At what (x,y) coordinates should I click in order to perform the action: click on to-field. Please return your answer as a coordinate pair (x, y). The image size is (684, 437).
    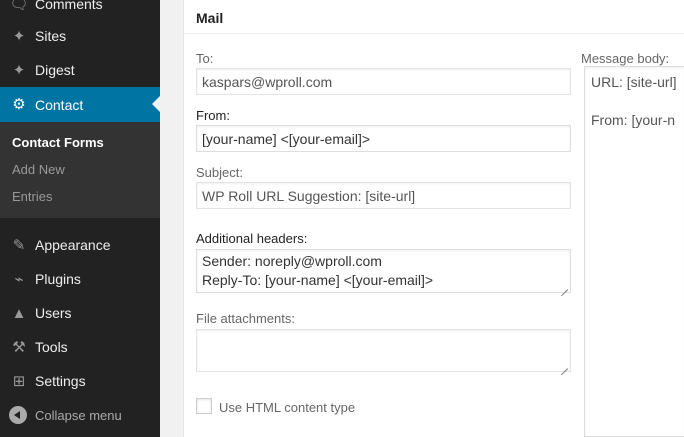
    Looking at the image, I should click on (383, 81).